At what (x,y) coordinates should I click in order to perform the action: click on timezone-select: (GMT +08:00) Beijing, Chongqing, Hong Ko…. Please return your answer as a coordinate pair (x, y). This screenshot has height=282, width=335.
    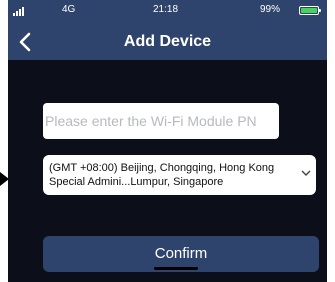
    Looking at the image, I should click on (179, 175).